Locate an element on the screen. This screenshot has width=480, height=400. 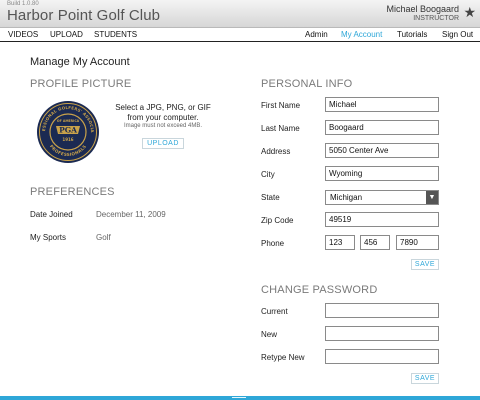
state-selected-value: Michigan is located at coordinates (346, 197).